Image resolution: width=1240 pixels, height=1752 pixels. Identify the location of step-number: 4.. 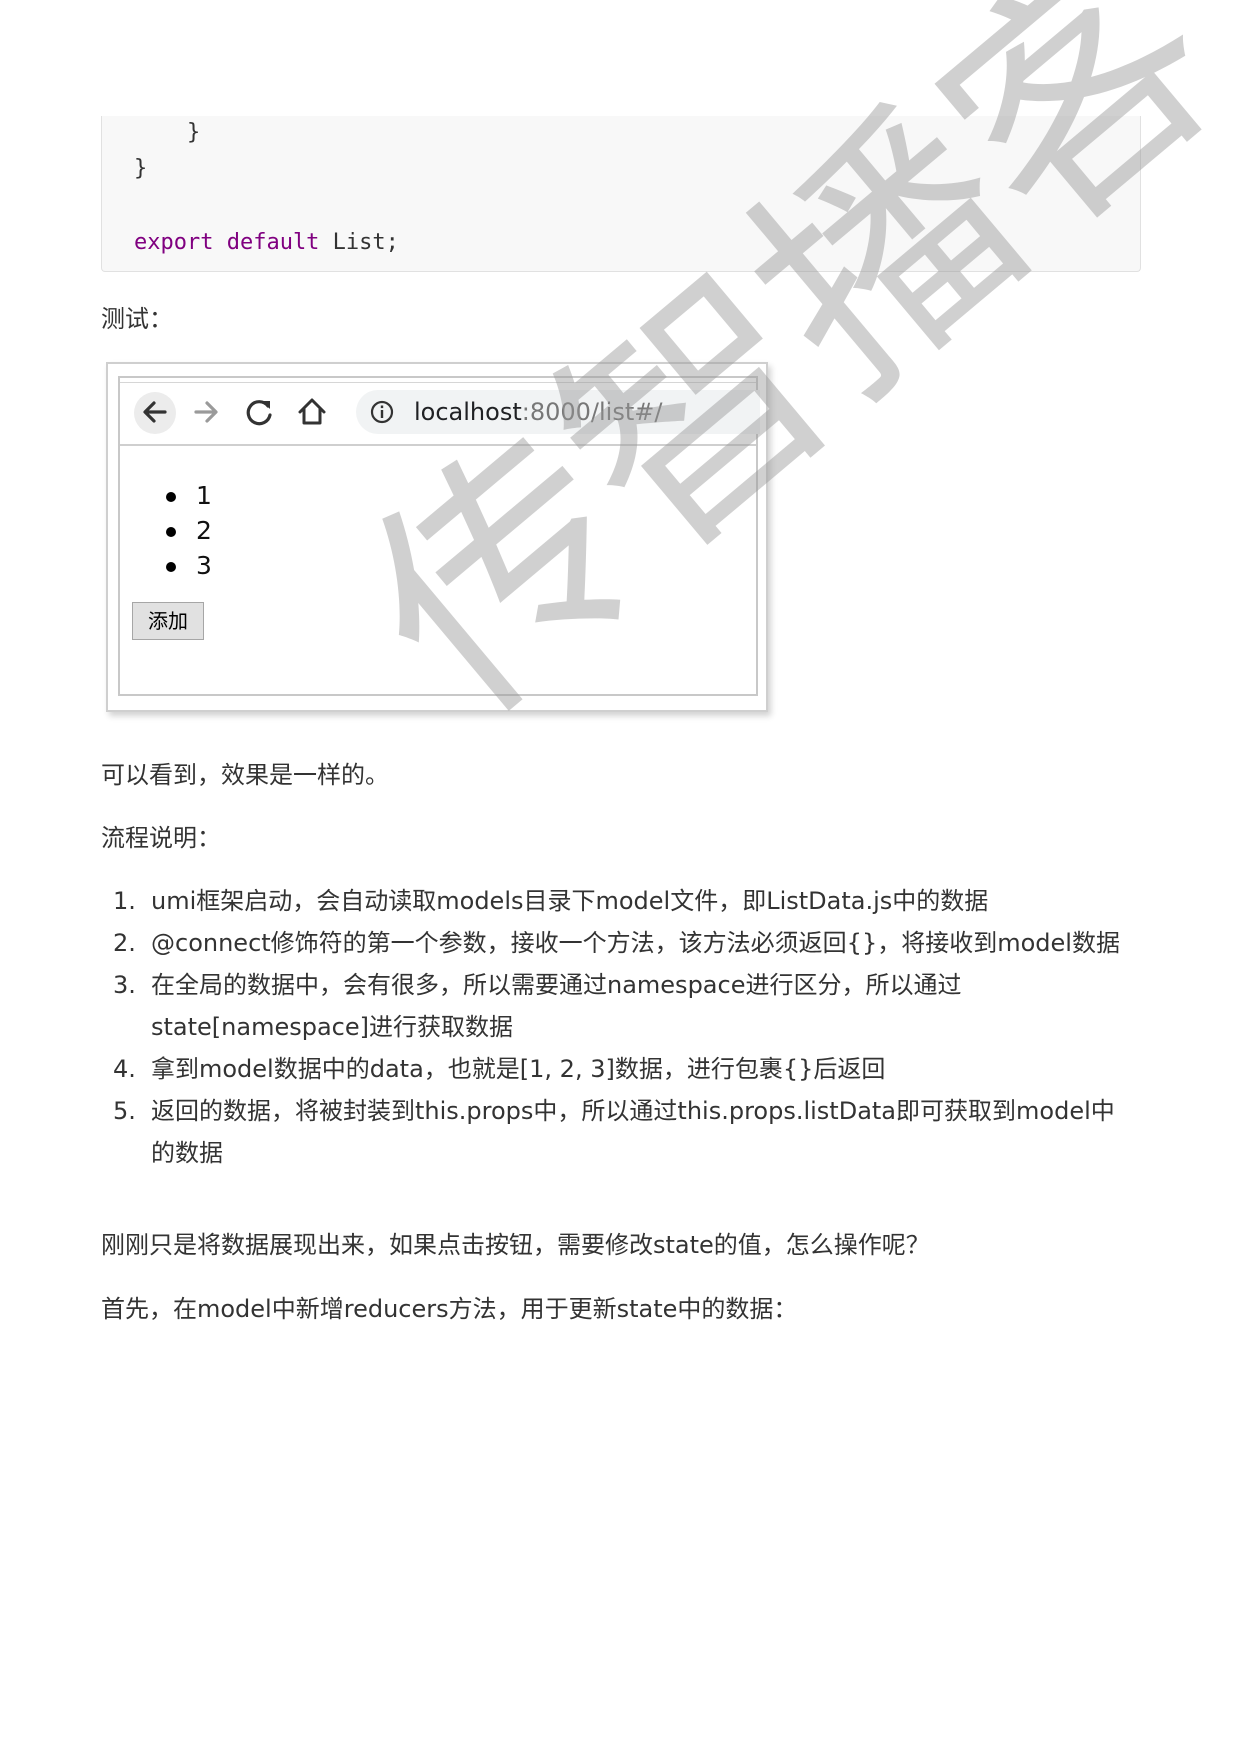
(124, 1069).